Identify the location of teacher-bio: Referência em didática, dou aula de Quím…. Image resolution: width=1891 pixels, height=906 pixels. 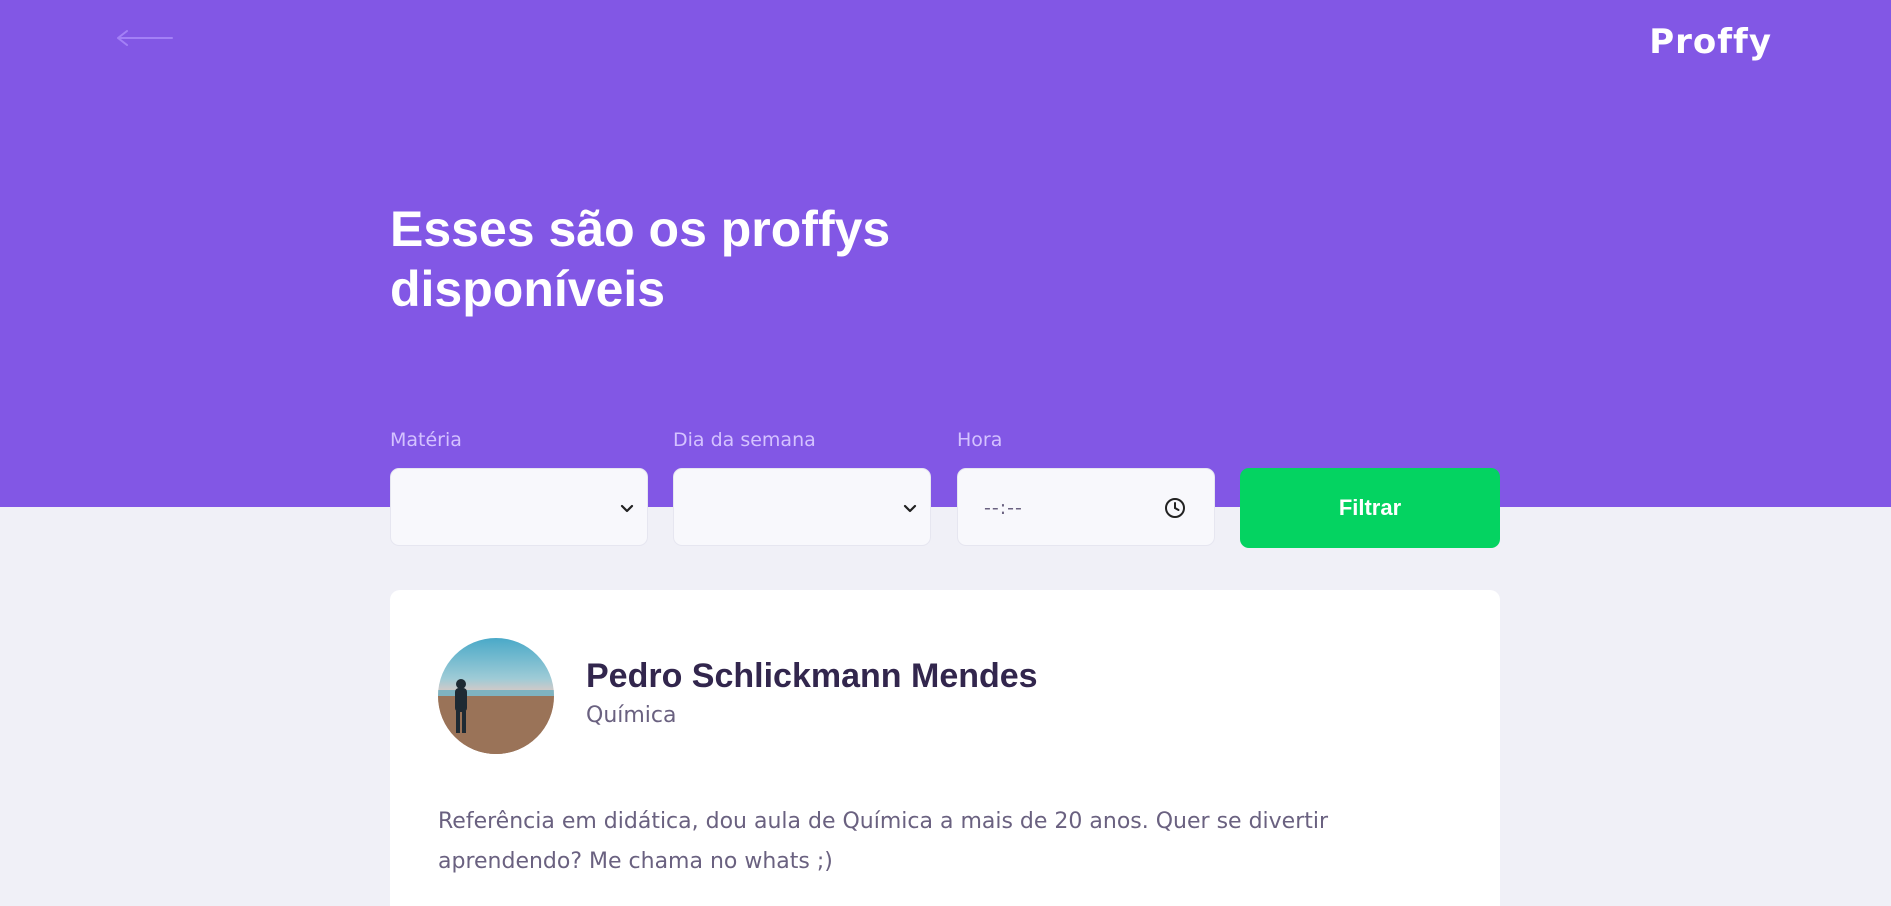
(883, 841).